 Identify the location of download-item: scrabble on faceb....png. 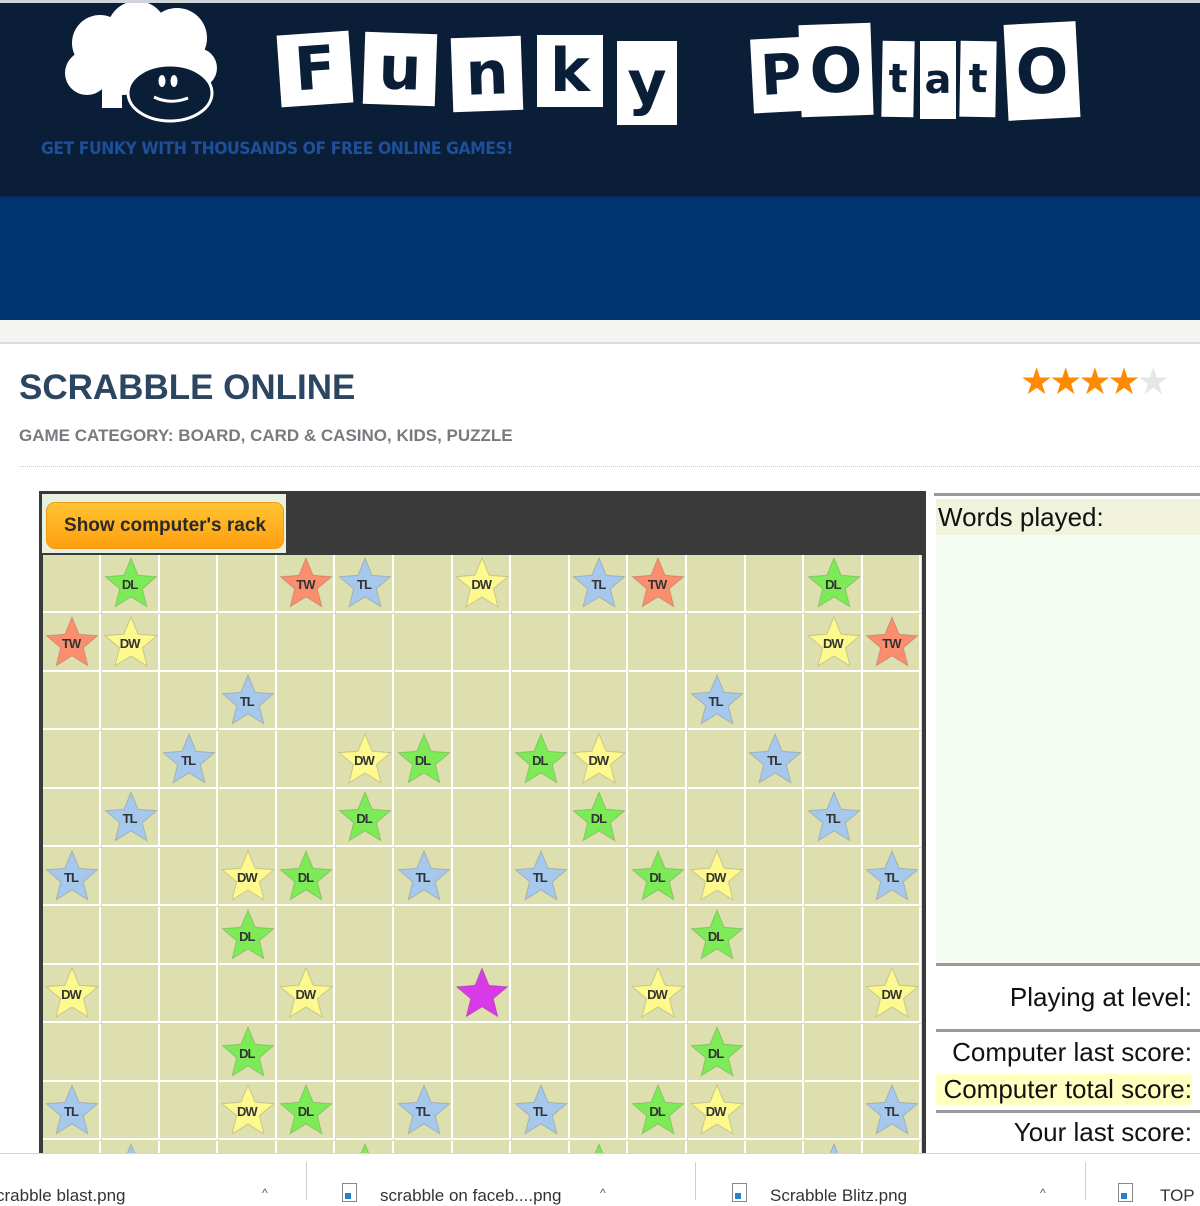
(470, 1196).